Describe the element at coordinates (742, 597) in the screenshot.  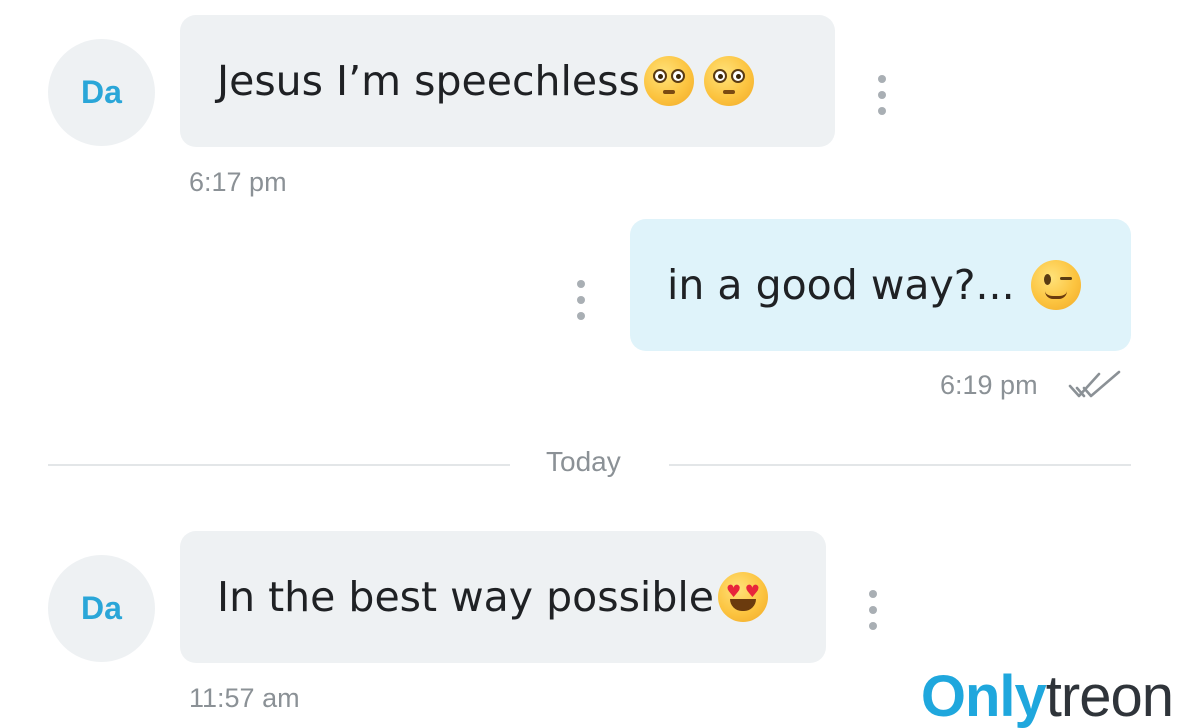
I see `heart-eyes-face-emoji-icon: ♥ ♥` at that location.